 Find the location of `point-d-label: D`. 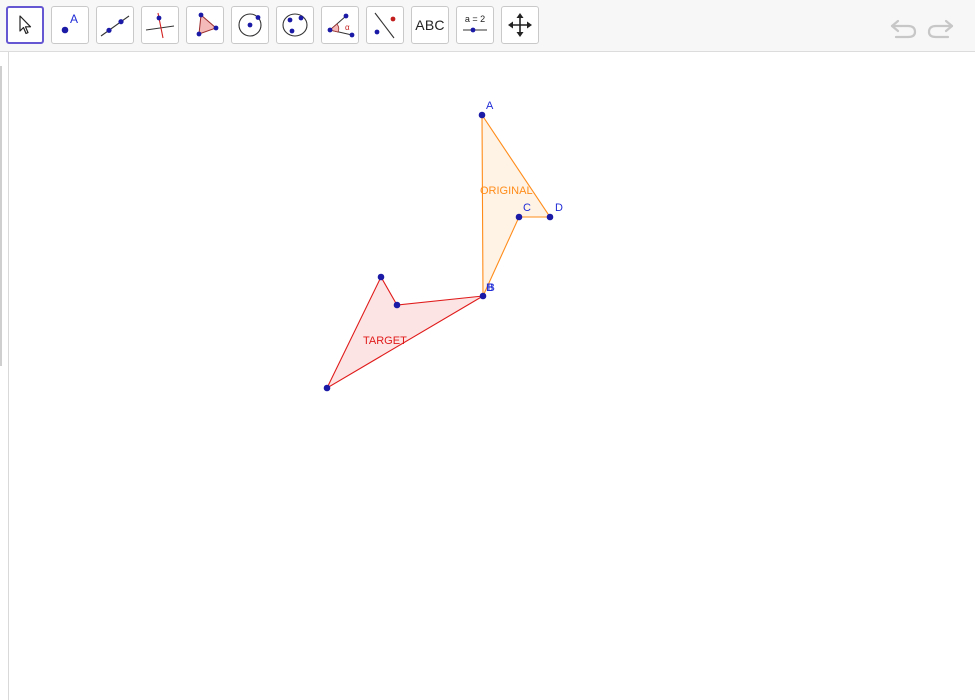

point-d-label: D is located at coordinates (559, 208).